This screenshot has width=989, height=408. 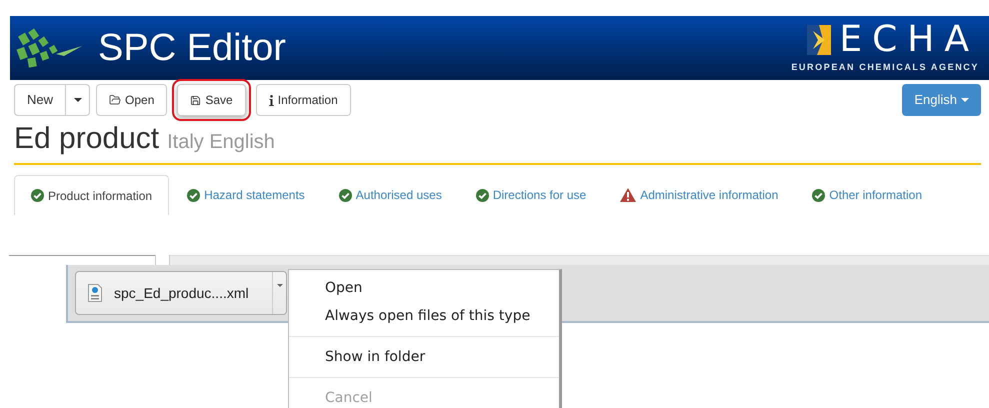 What do you see at coordinates (819, 39) in the screenshot?
I see `agency-logo-icon` at bounding box center [819, 39].